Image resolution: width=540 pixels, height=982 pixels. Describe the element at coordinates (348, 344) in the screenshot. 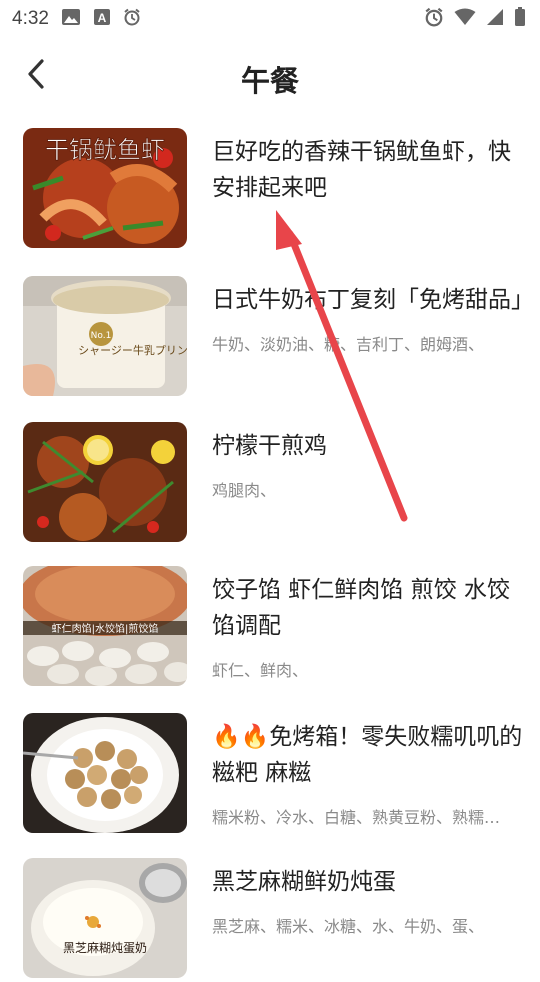

I see `recipe-ingredients: 牛奶、淡奶油、糖、吉利丁、朗姆酒、` at that location.